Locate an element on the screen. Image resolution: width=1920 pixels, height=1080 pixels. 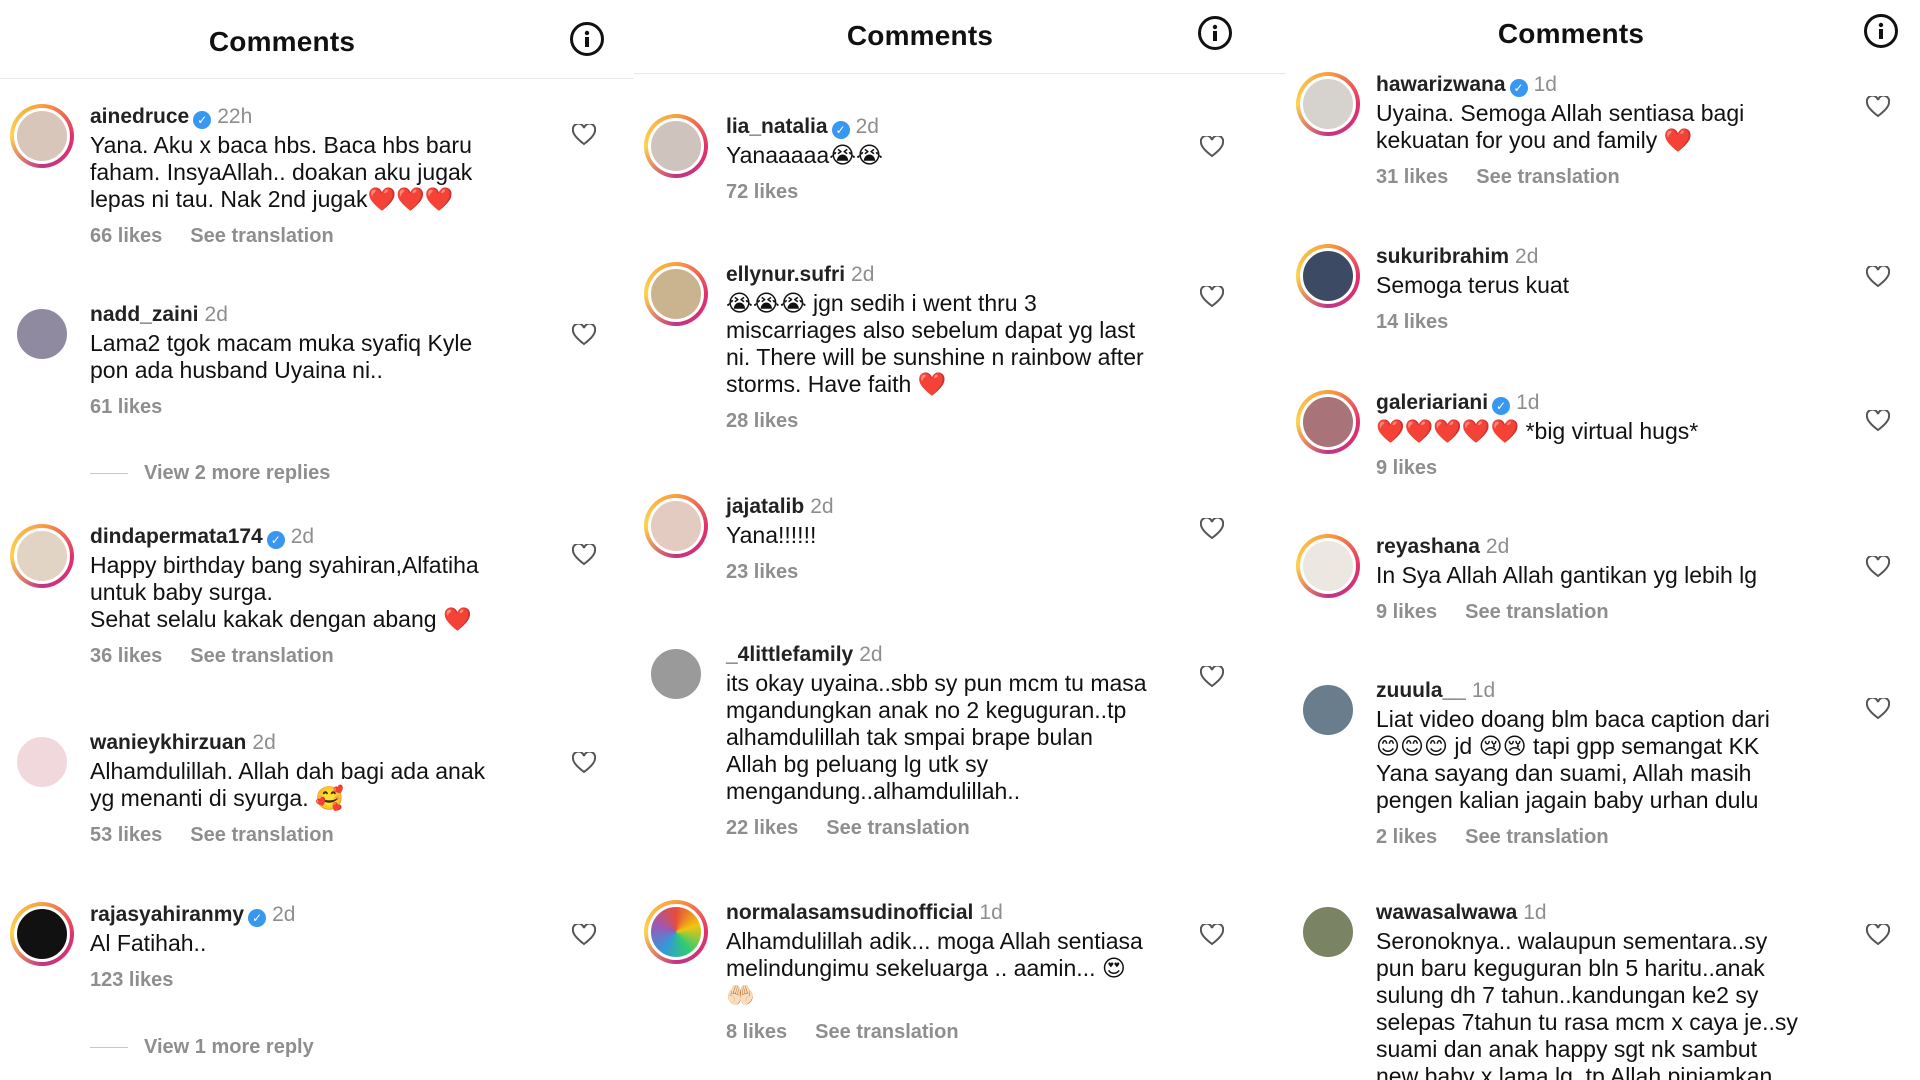
comment-text: Yanaaaaa😭😭 is located at coordinates (804, 155).